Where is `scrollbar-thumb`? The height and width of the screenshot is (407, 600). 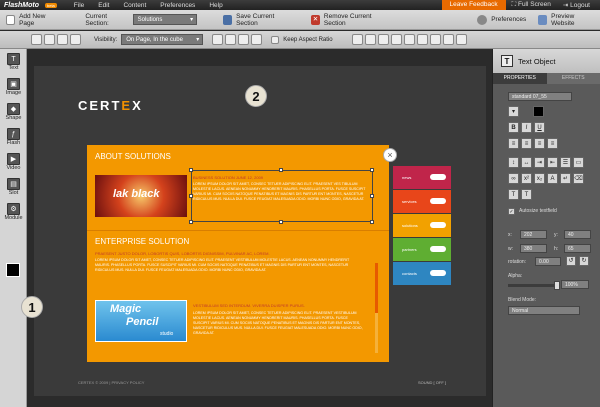
scrollbar-thumb is located at coordinates (376, 288).